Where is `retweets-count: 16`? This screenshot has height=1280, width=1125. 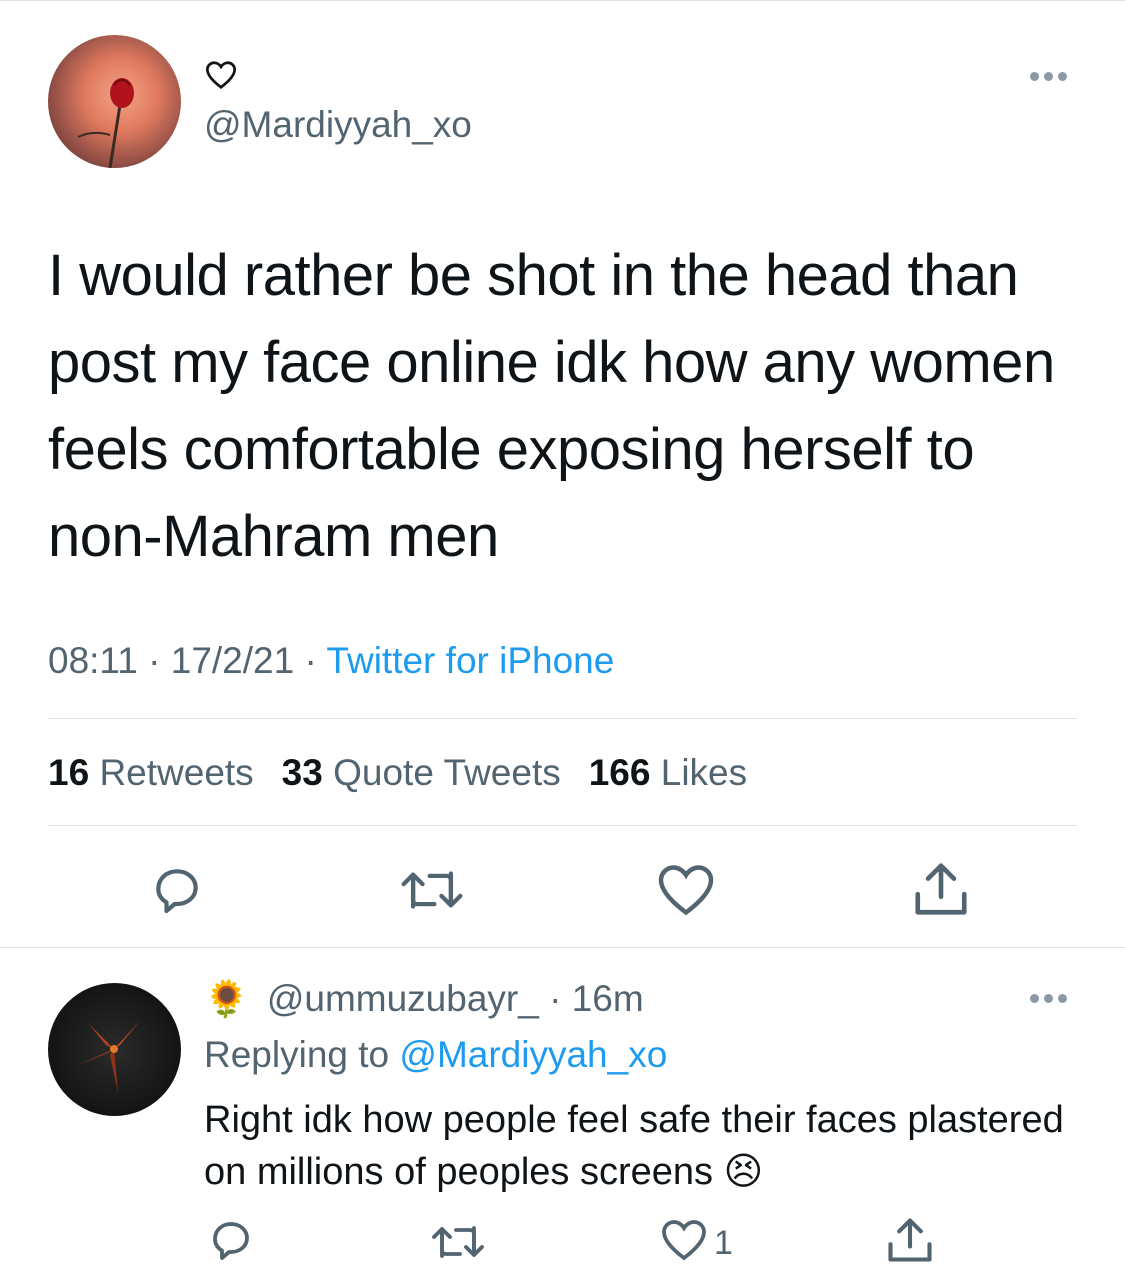 retweets-count: 16 is located at coordinates (69, 772).